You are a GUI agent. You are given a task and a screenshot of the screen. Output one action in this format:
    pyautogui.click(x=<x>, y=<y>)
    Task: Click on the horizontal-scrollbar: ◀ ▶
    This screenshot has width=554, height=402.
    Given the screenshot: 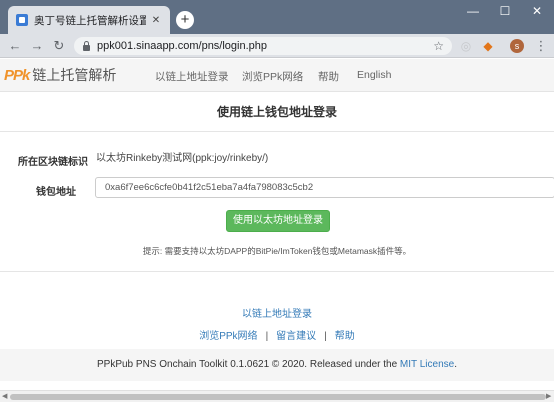 What is the action you would take?
    pyautogui.click(x=277, y=396)
    